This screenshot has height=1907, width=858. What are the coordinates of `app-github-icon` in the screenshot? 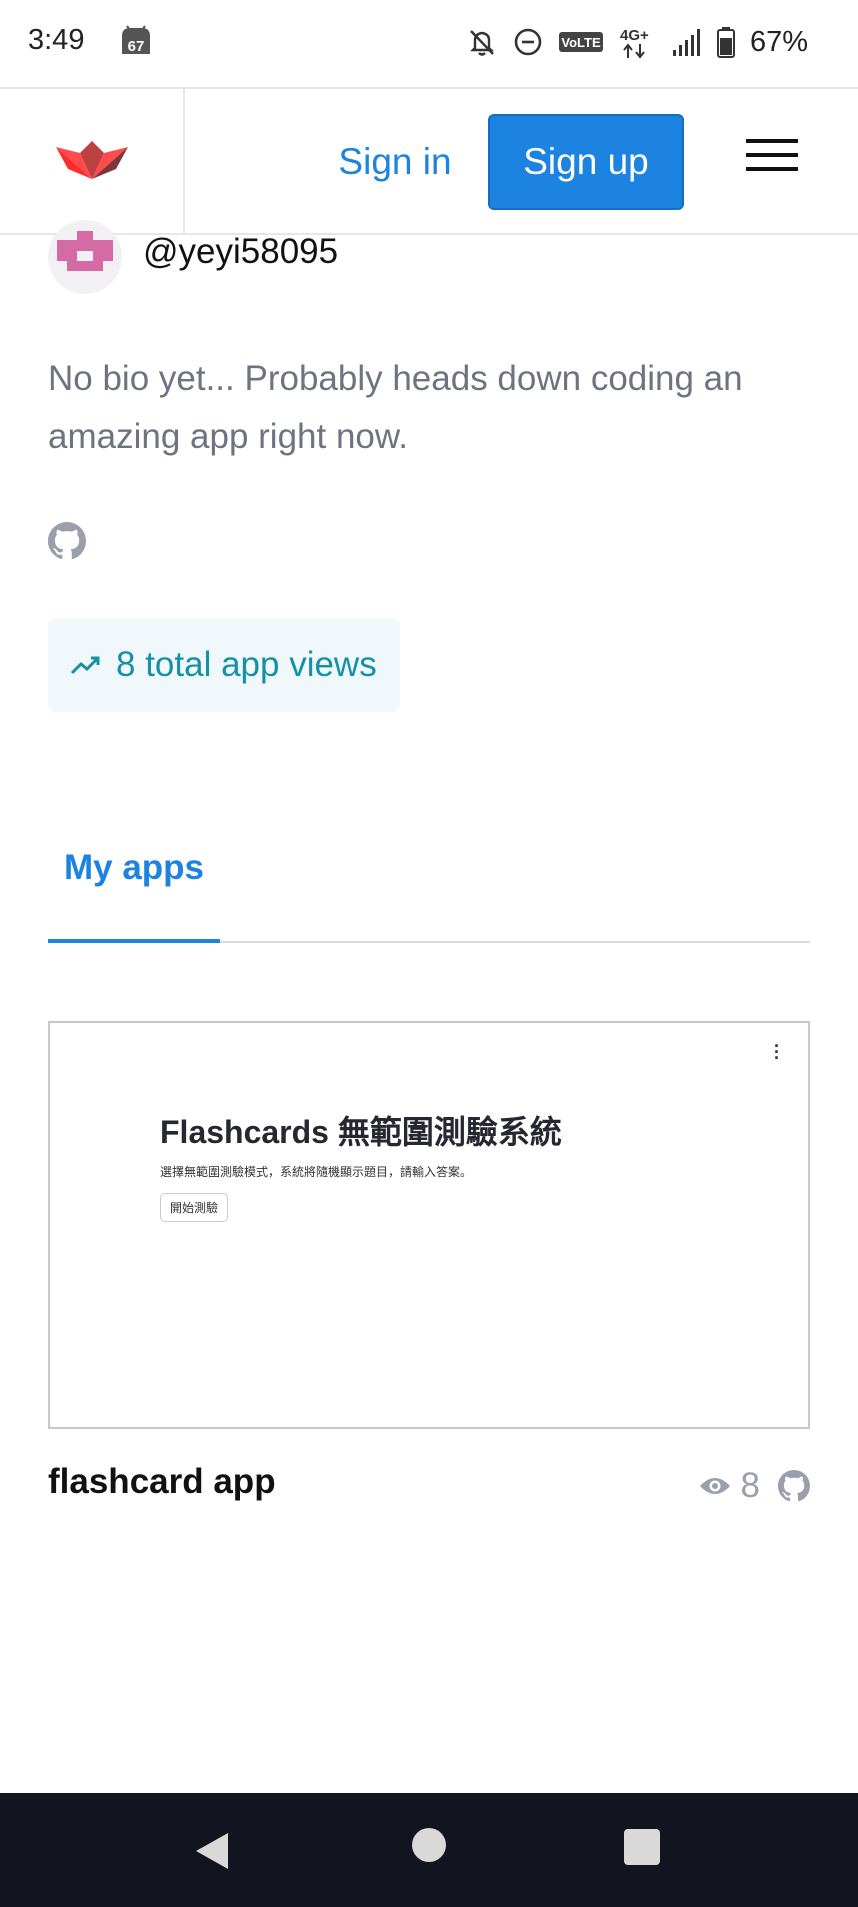 It's located at (794, 1486).